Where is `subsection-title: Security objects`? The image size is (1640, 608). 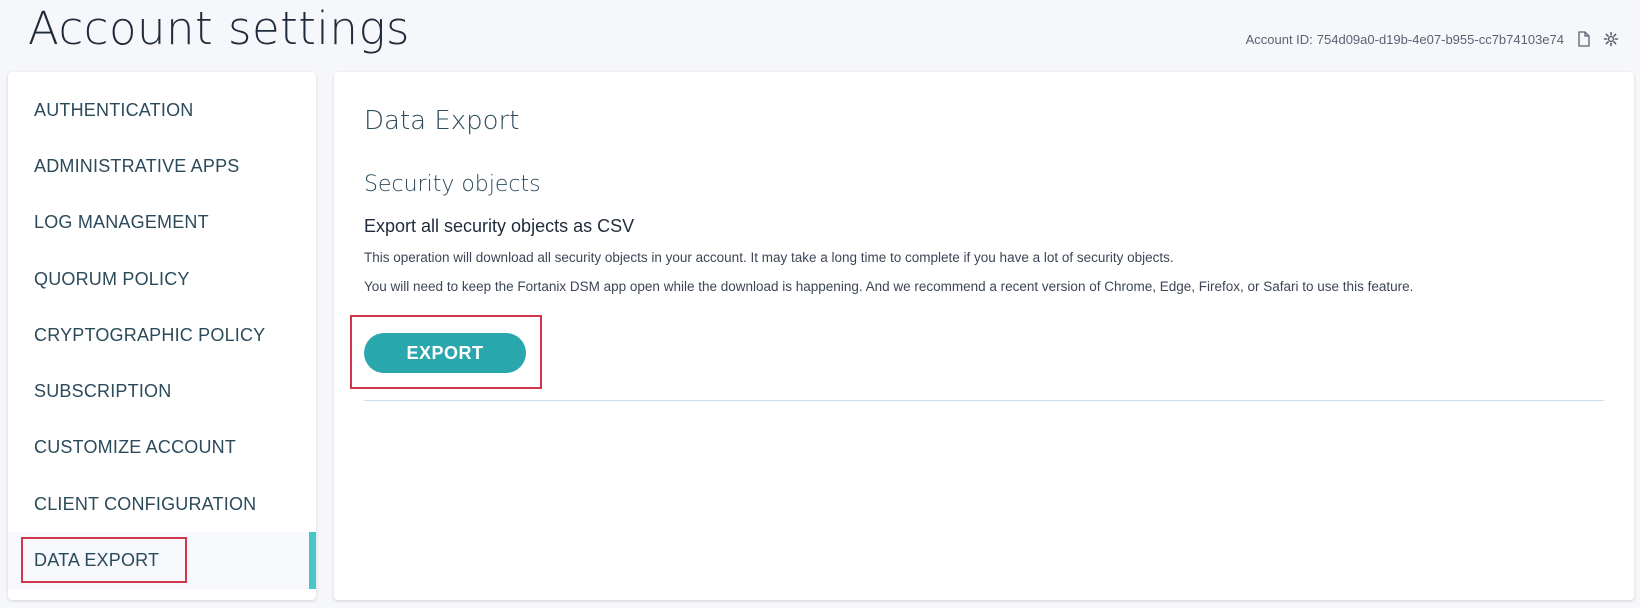
subsection-title: Security objects is located at coordinates (452, 184).